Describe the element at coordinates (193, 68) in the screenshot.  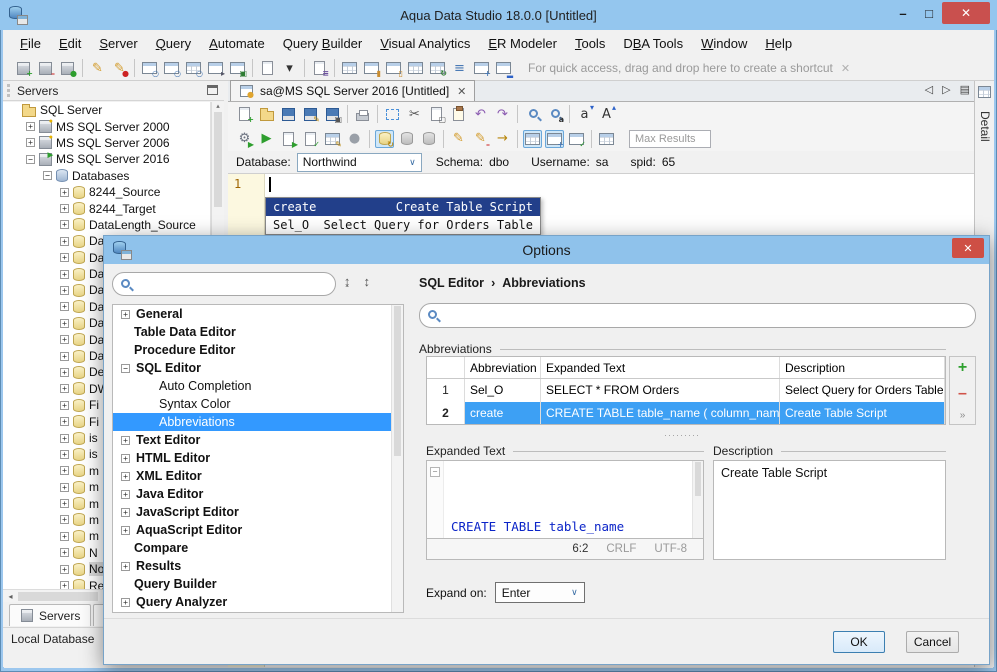
I see `query-analyzer-grid-icon: ○` at that location.